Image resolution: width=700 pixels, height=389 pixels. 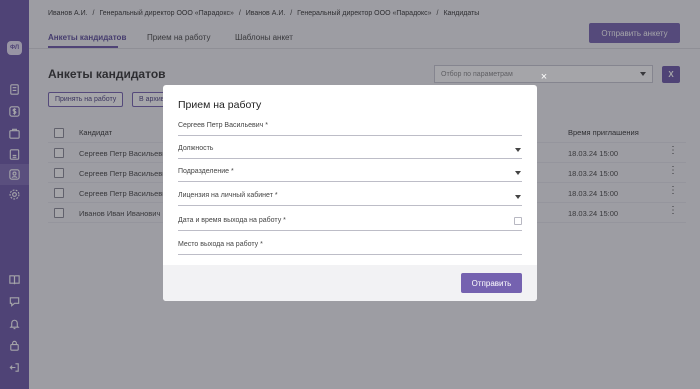 What do you see at coordinates (491, 283) in the screenshot?
I see `submit-button: Отправить` at bounding box center [491, 283].